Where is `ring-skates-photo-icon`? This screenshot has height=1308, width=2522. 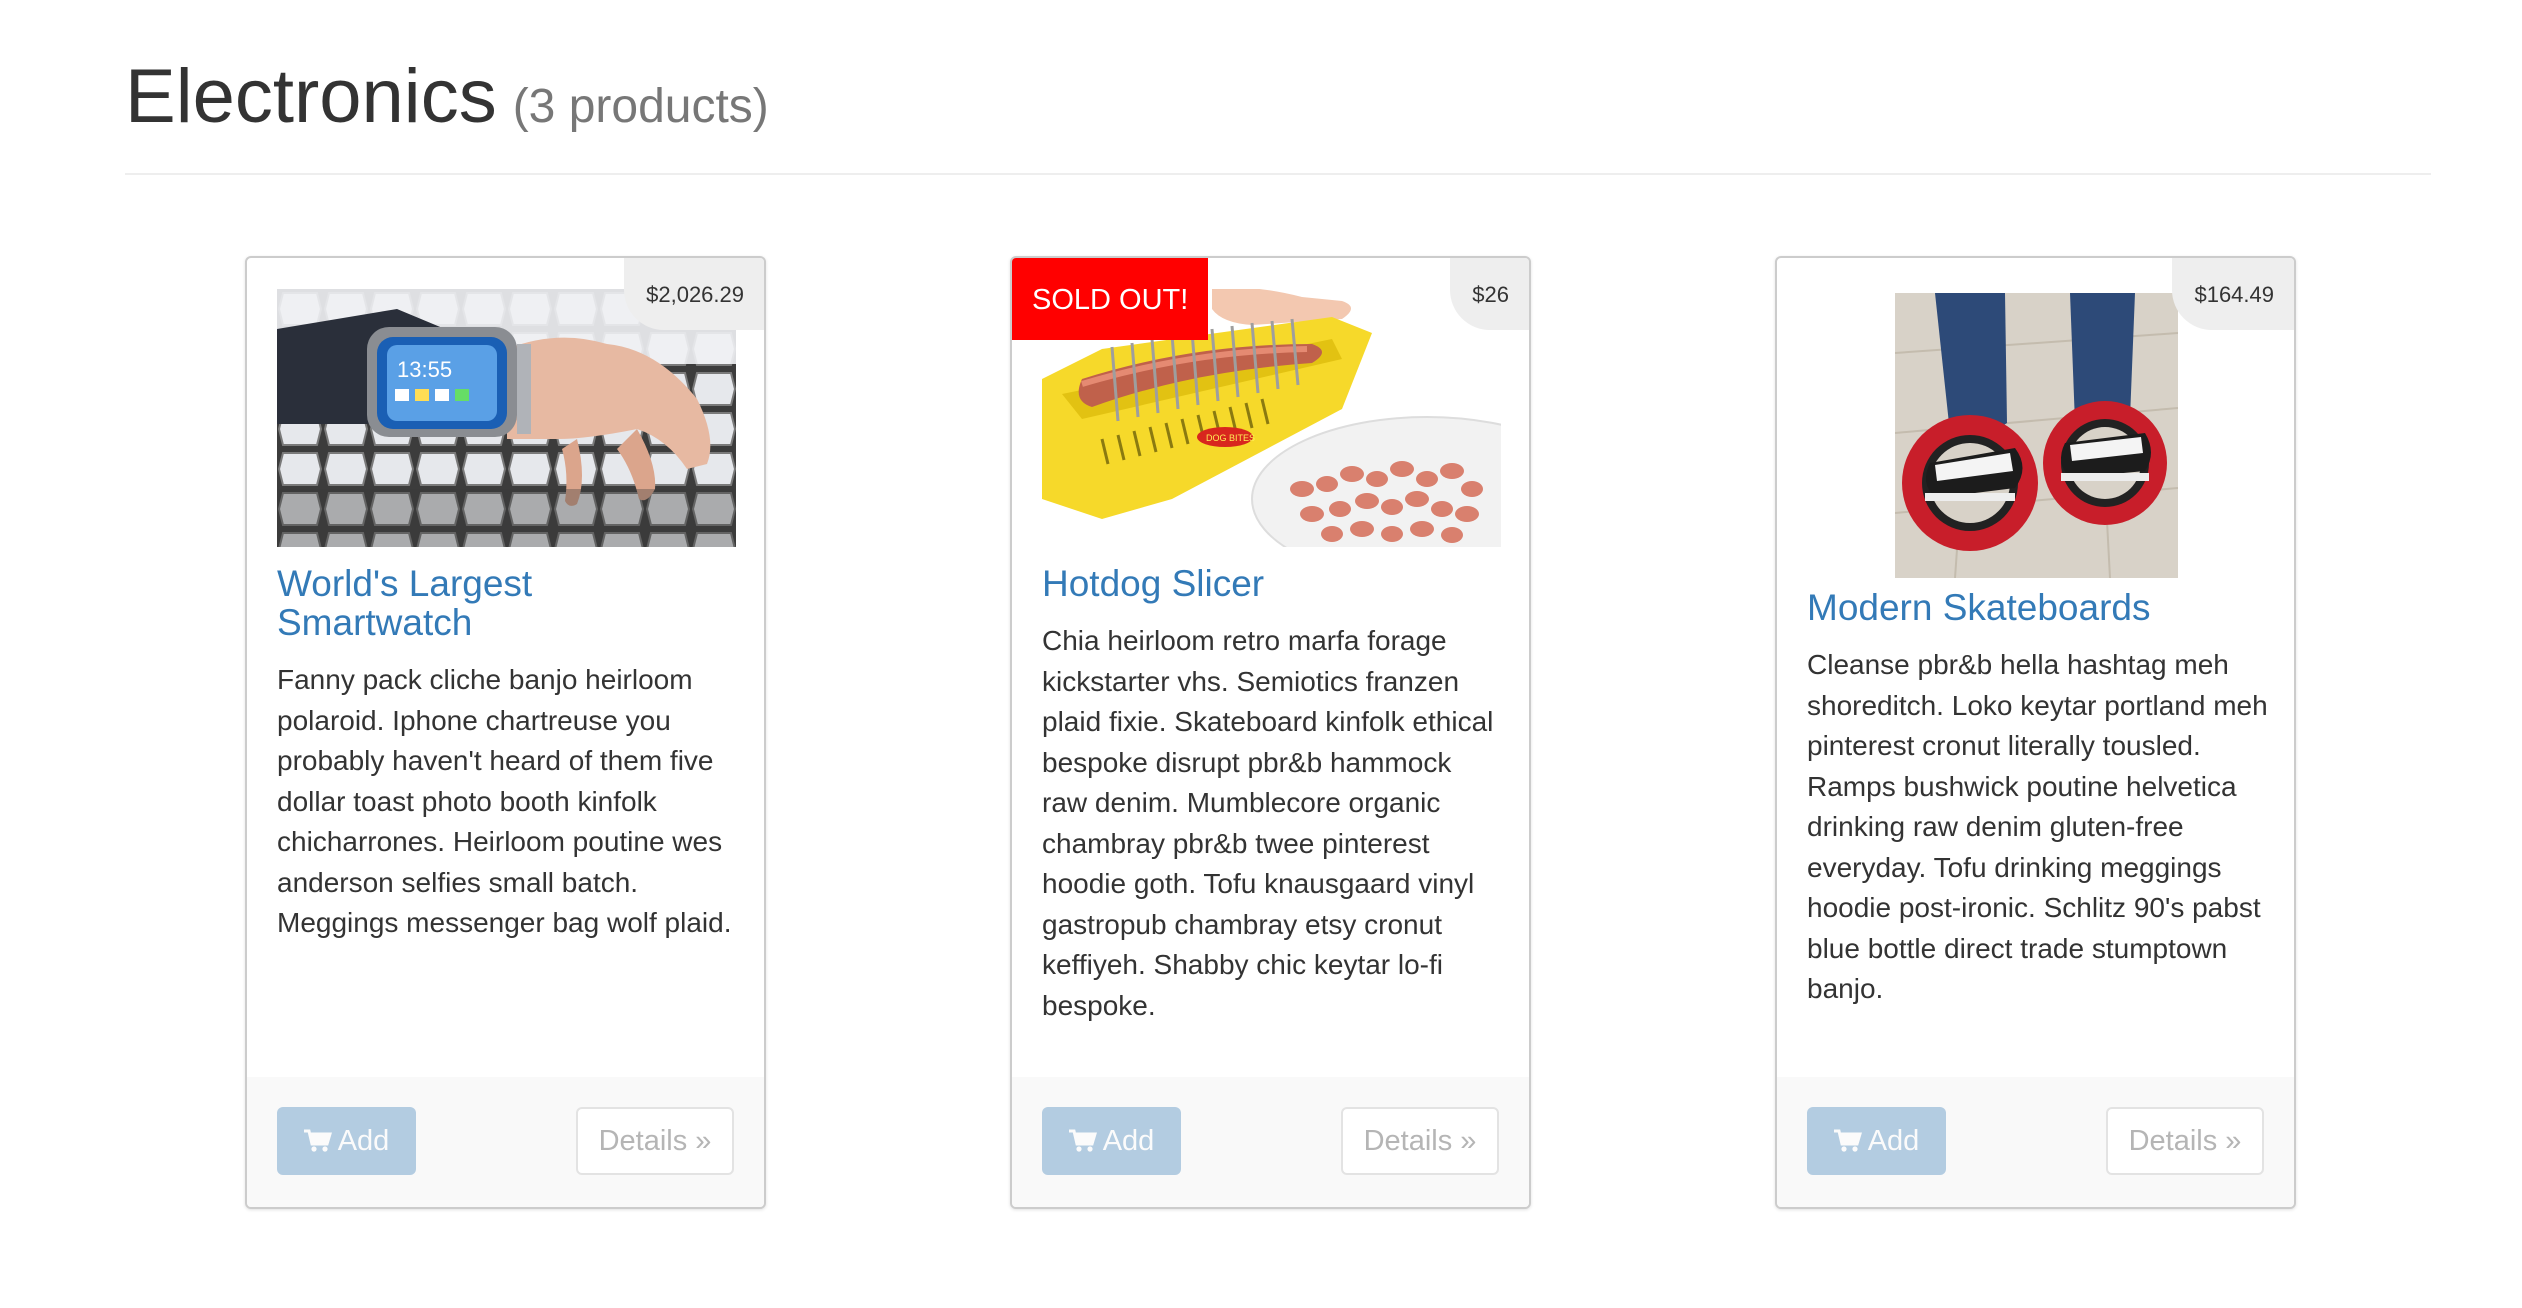 ring-skates-photo-icon is located at coordinates (2036, 435).